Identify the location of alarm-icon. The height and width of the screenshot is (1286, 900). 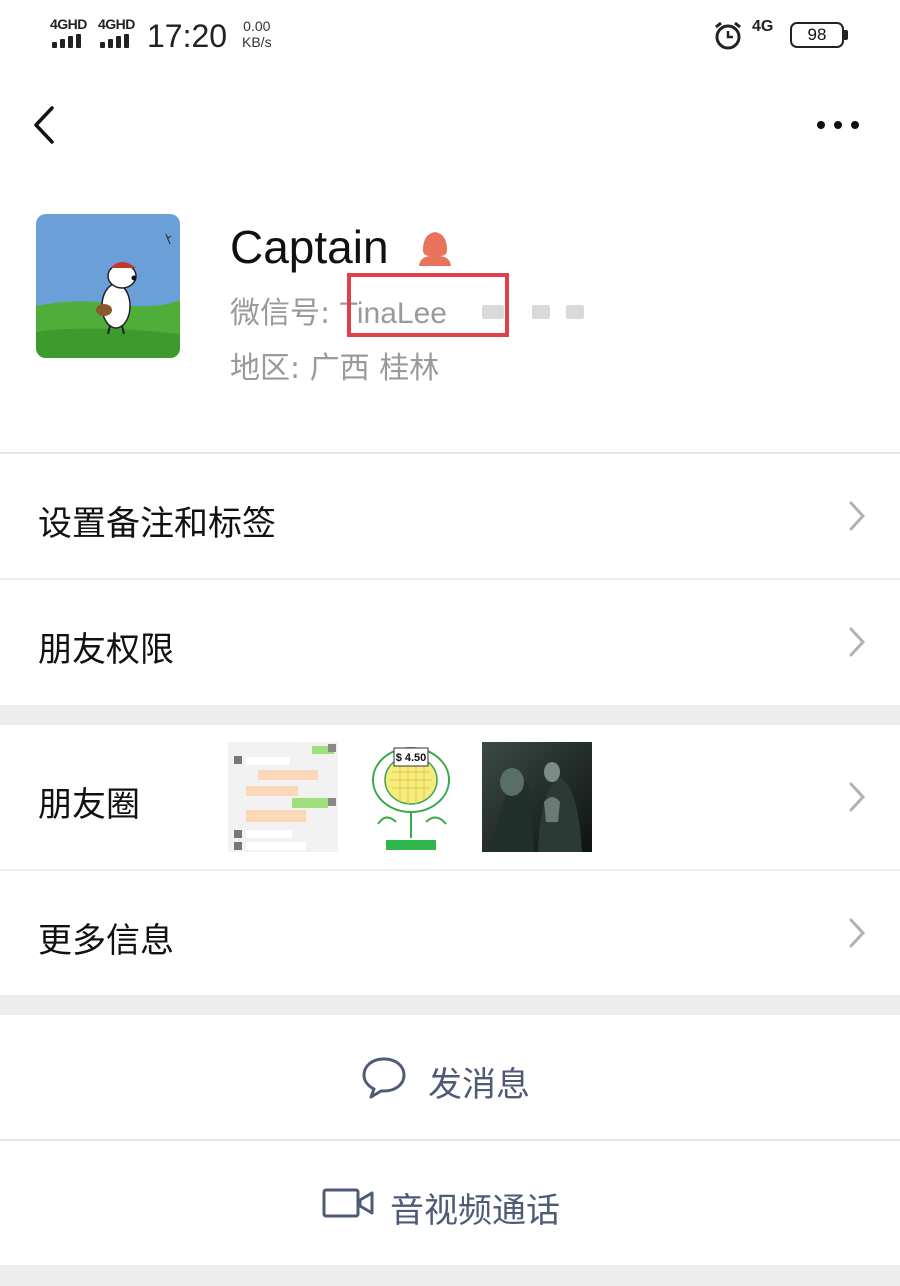
(728, 35).